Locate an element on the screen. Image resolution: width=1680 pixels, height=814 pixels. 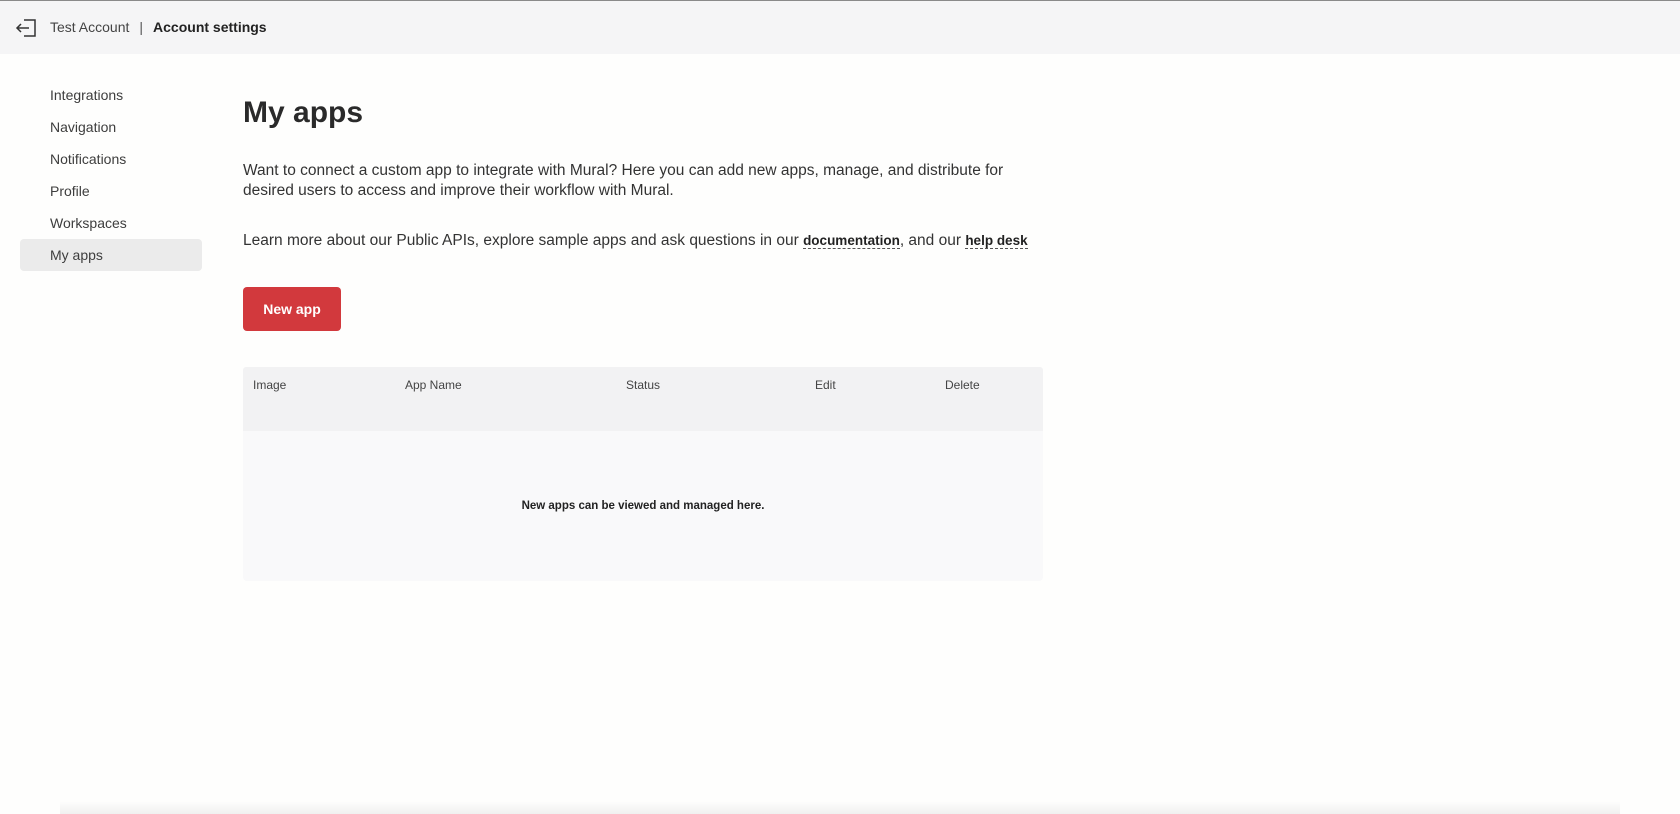
sidebar-item-notifications: Notifications is located at coordinates (111, 159).